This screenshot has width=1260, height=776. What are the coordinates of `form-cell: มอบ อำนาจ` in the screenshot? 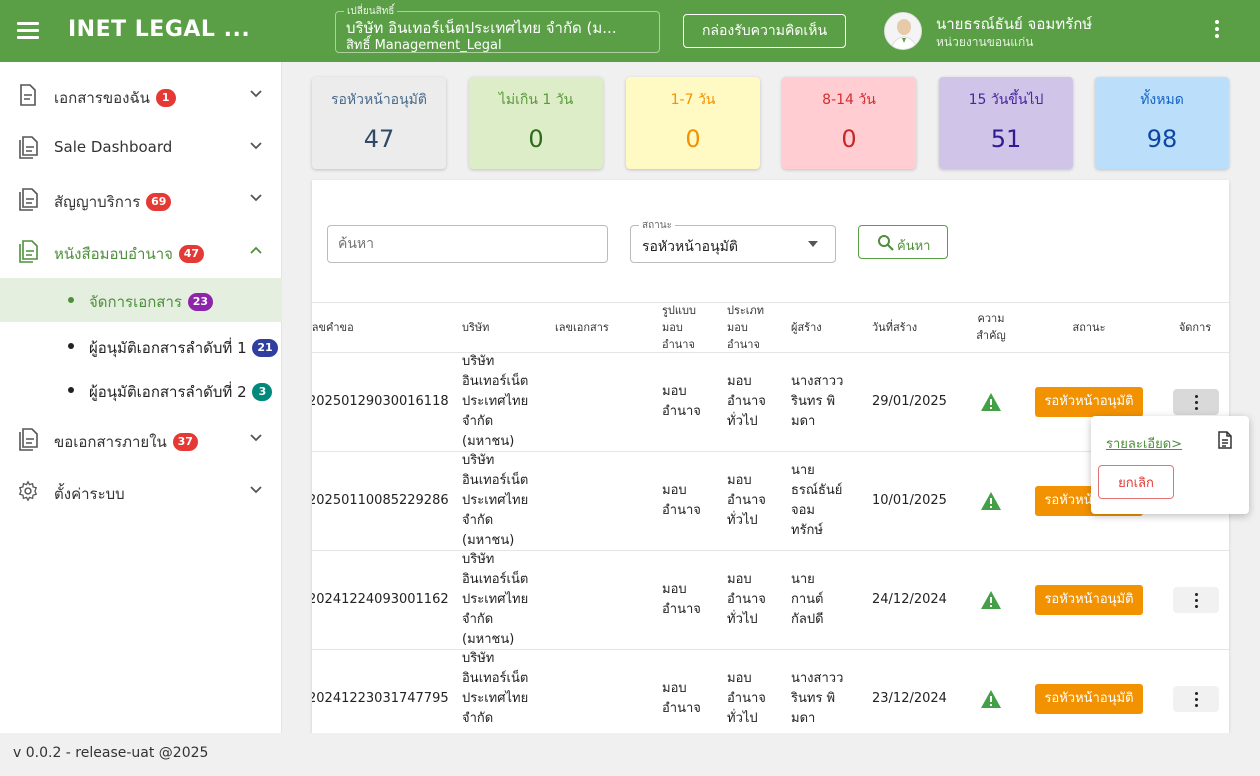 It's located at (681, 699).